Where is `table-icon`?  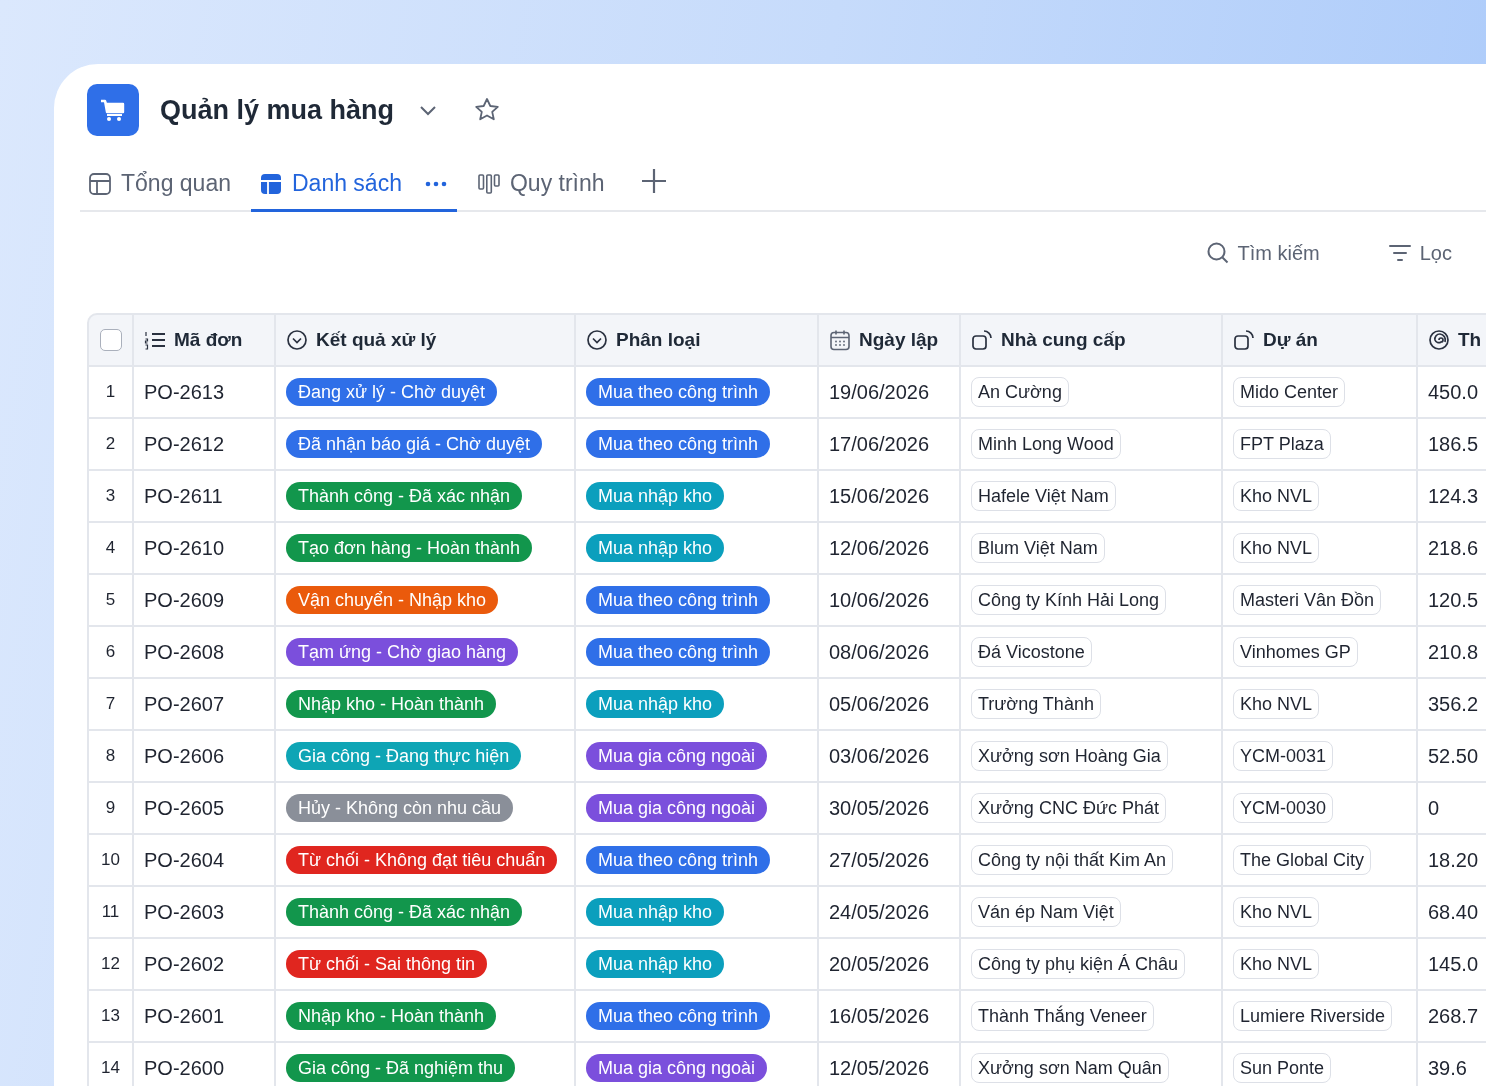
table-icon is located at coordinates (100, 183).